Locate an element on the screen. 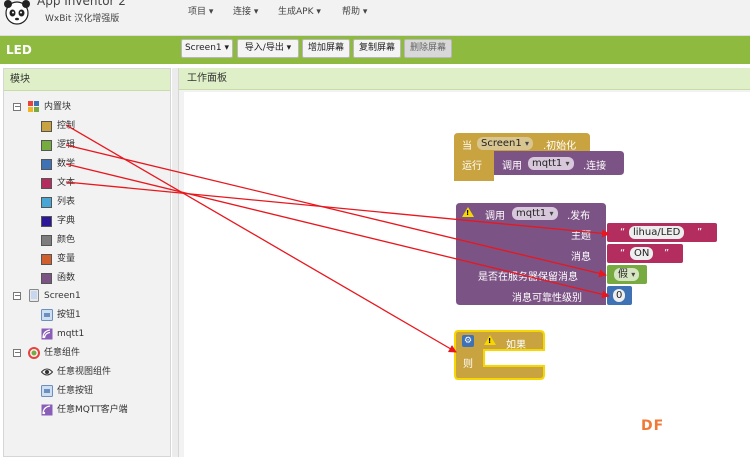  topic-text-field: lihua/LED is located at coordinates (657, 232).